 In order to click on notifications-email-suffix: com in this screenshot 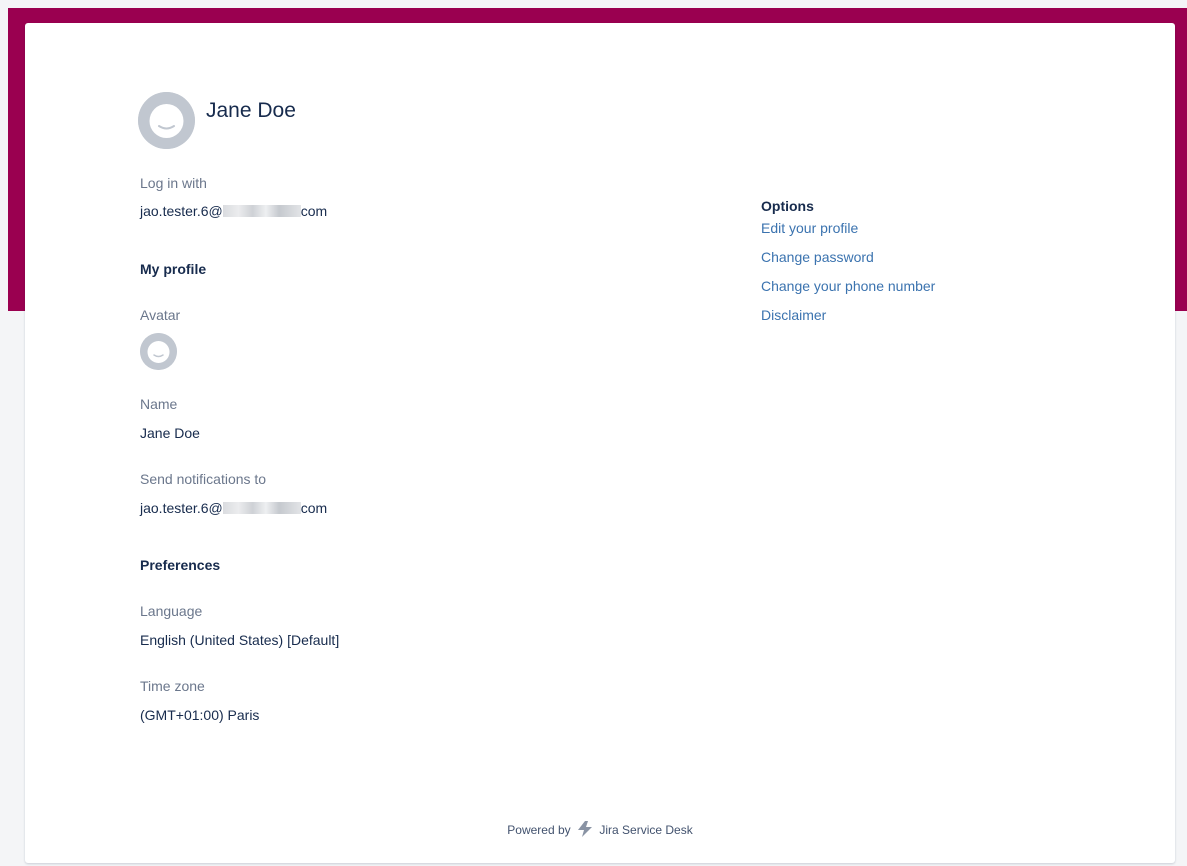, I will do `click(314, 508)`.